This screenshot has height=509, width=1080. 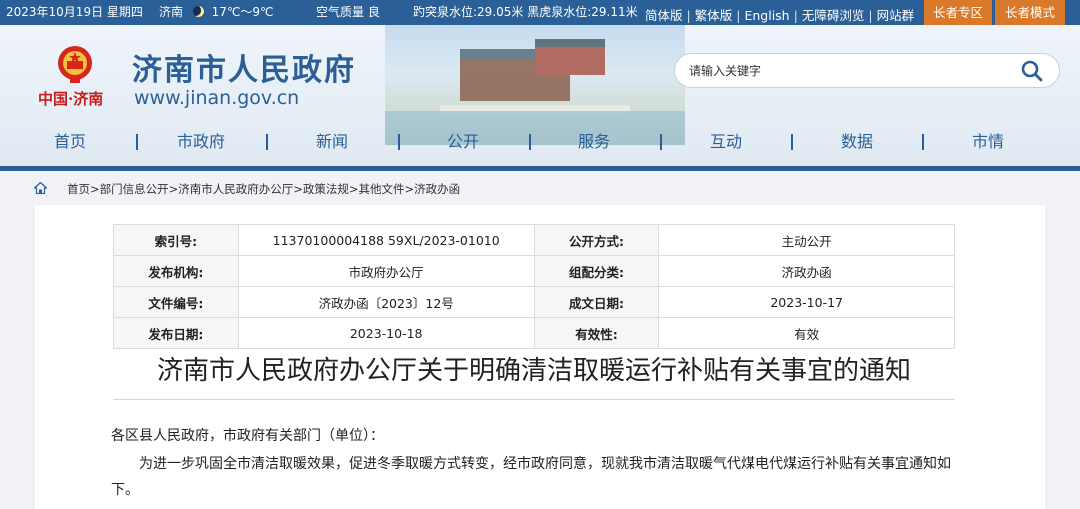 What do you see at coordinates (217, 98) in the screenshot?
I see `site-url: www.jinan.gov.cn` at bounding box center [217, 98].